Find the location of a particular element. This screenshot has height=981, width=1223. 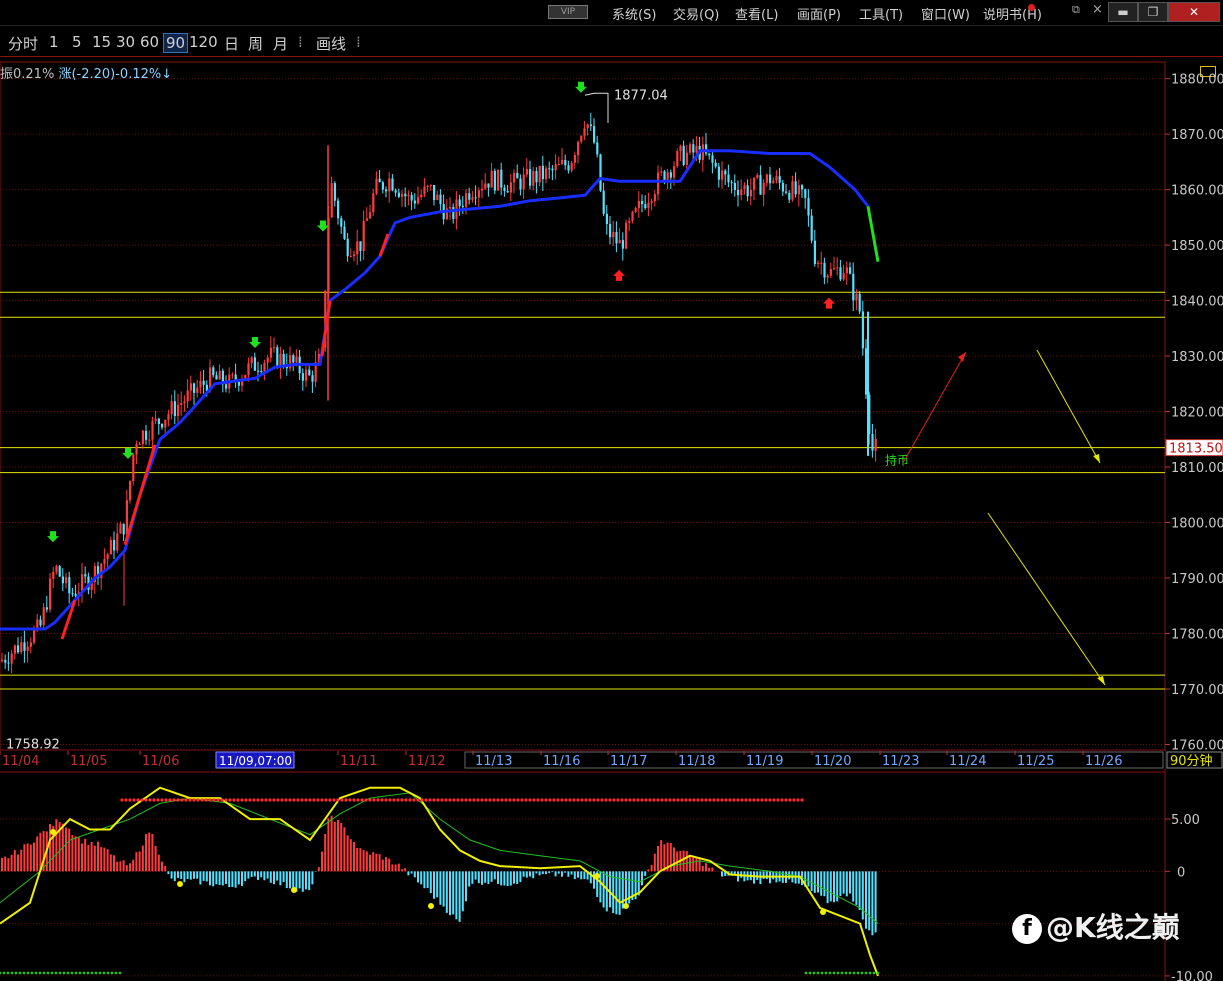

period-label: 90分钟 is located at coordinates (1191, 761).